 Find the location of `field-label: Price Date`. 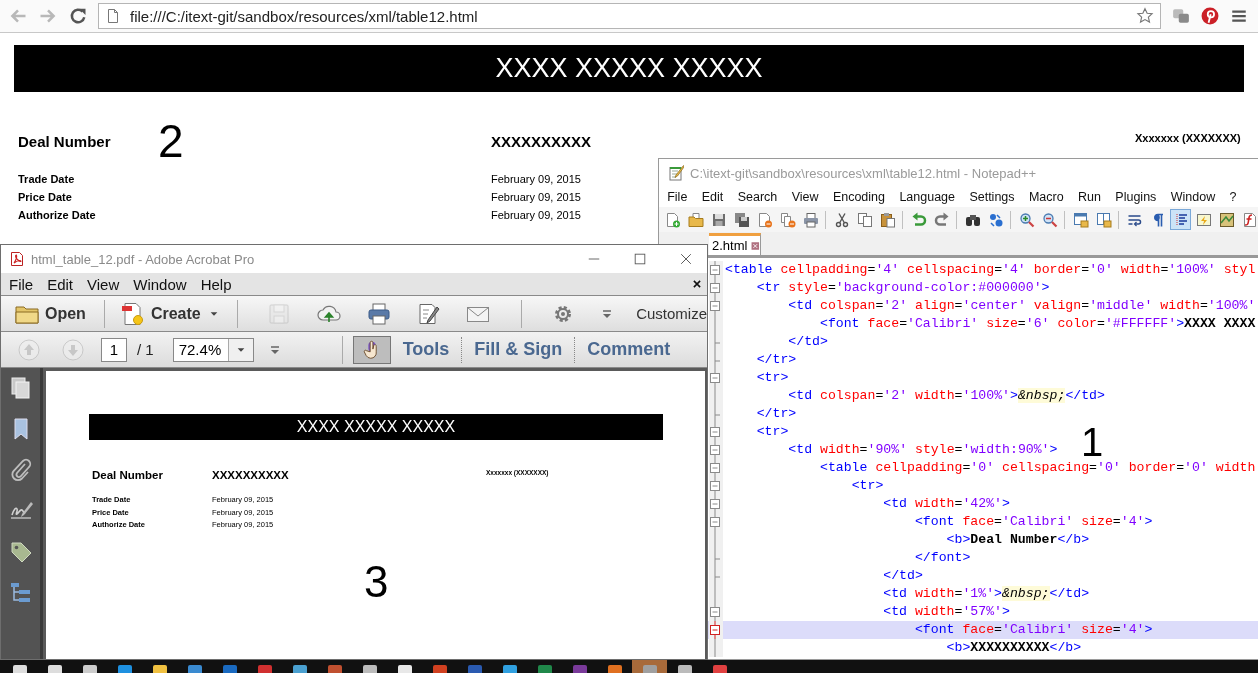

field-label: Price Date is located at coordinates (45, 197).